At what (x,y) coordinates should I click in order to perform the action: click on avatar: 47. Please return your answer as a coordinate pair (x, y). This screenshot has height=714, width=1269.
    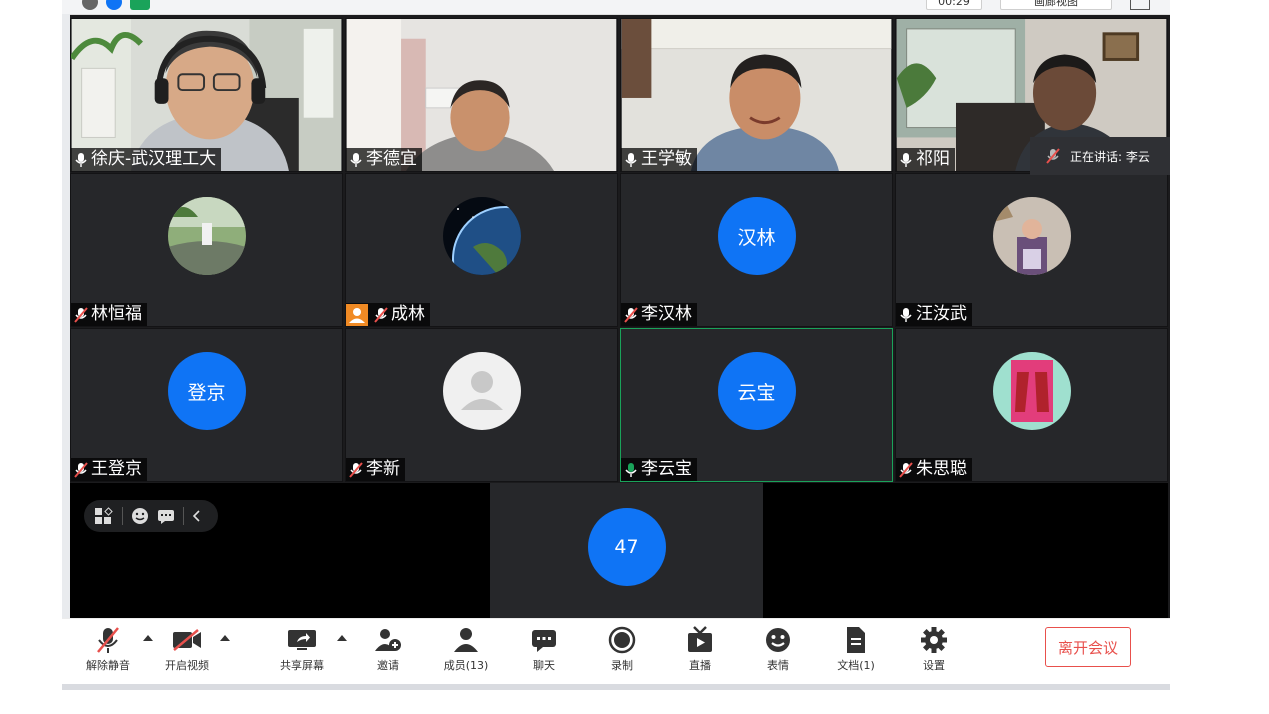
    Looking at the image, I should click on (626, 547).